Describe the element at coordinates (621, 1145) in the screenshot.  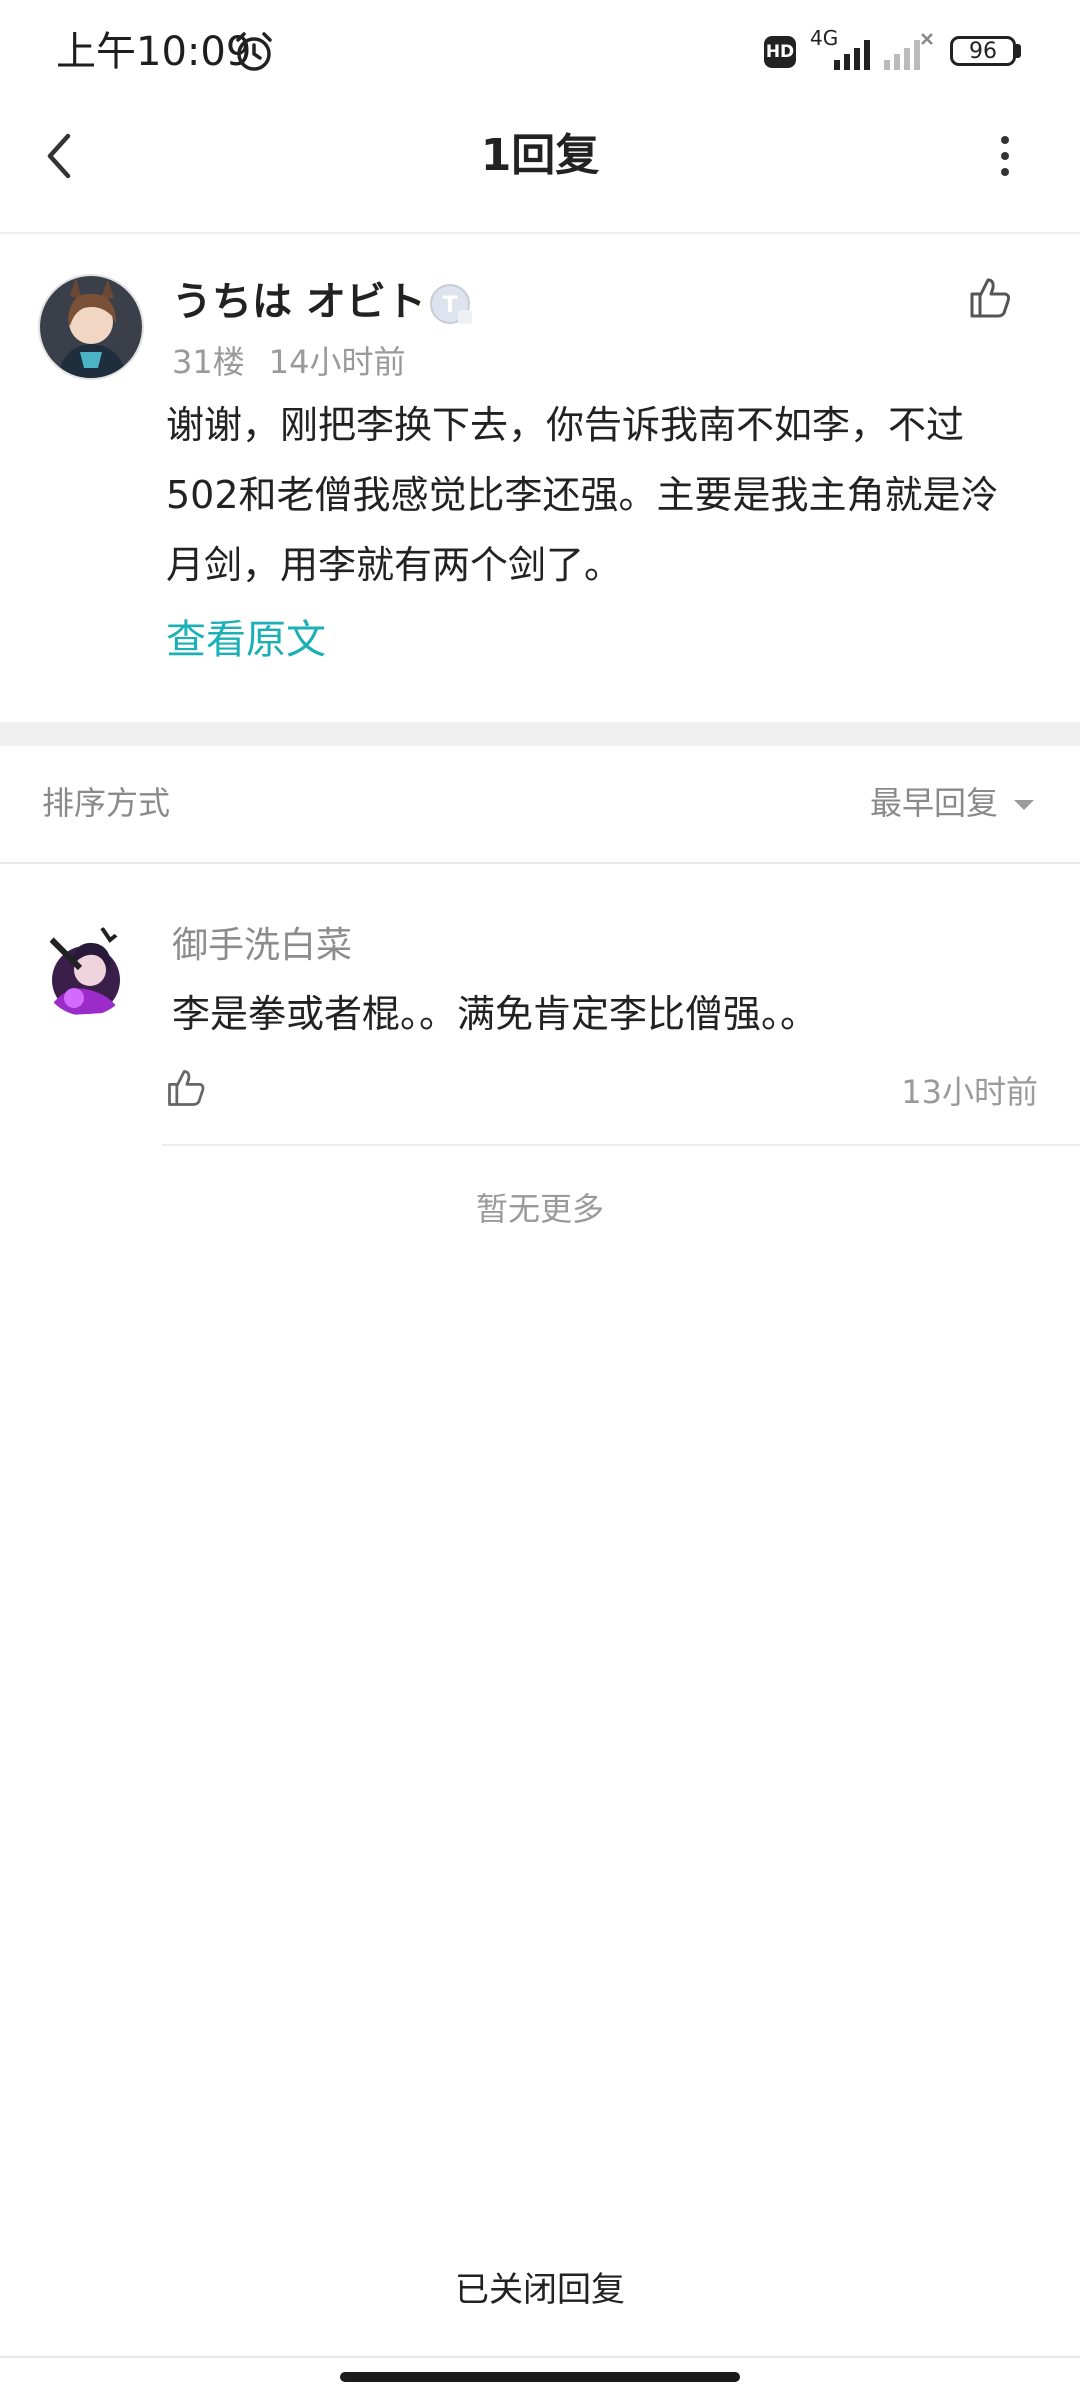
I see `reply-divider` at that location.